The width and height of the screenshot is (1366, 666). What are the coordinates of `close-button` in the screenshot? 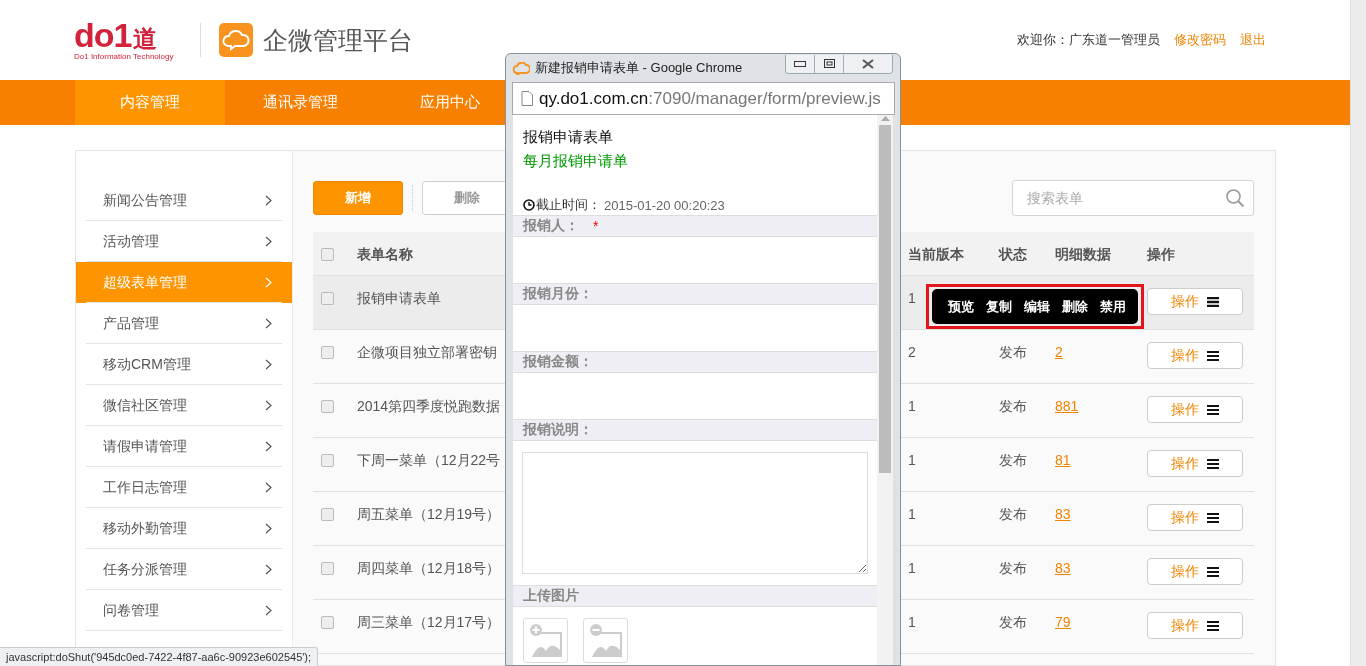 It's located at (867, 63).